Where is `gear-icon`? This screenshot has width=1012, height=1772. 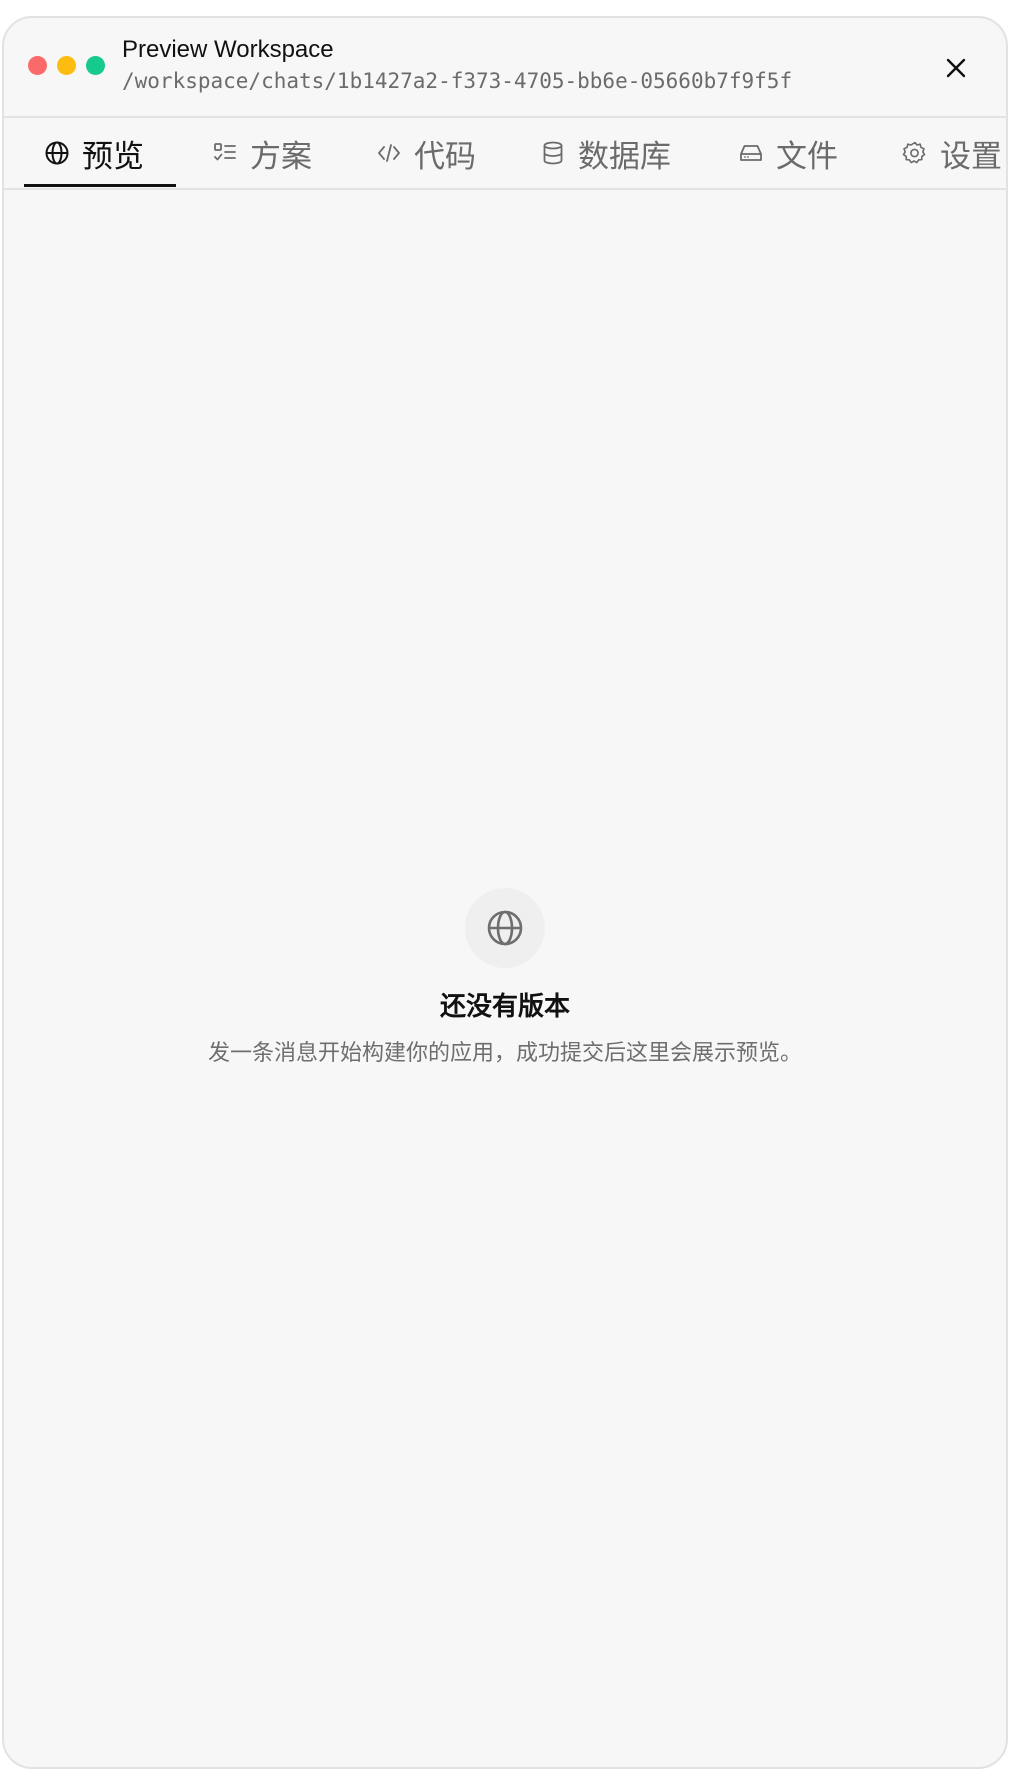
gear-icon is located at coordinates (914, 152).